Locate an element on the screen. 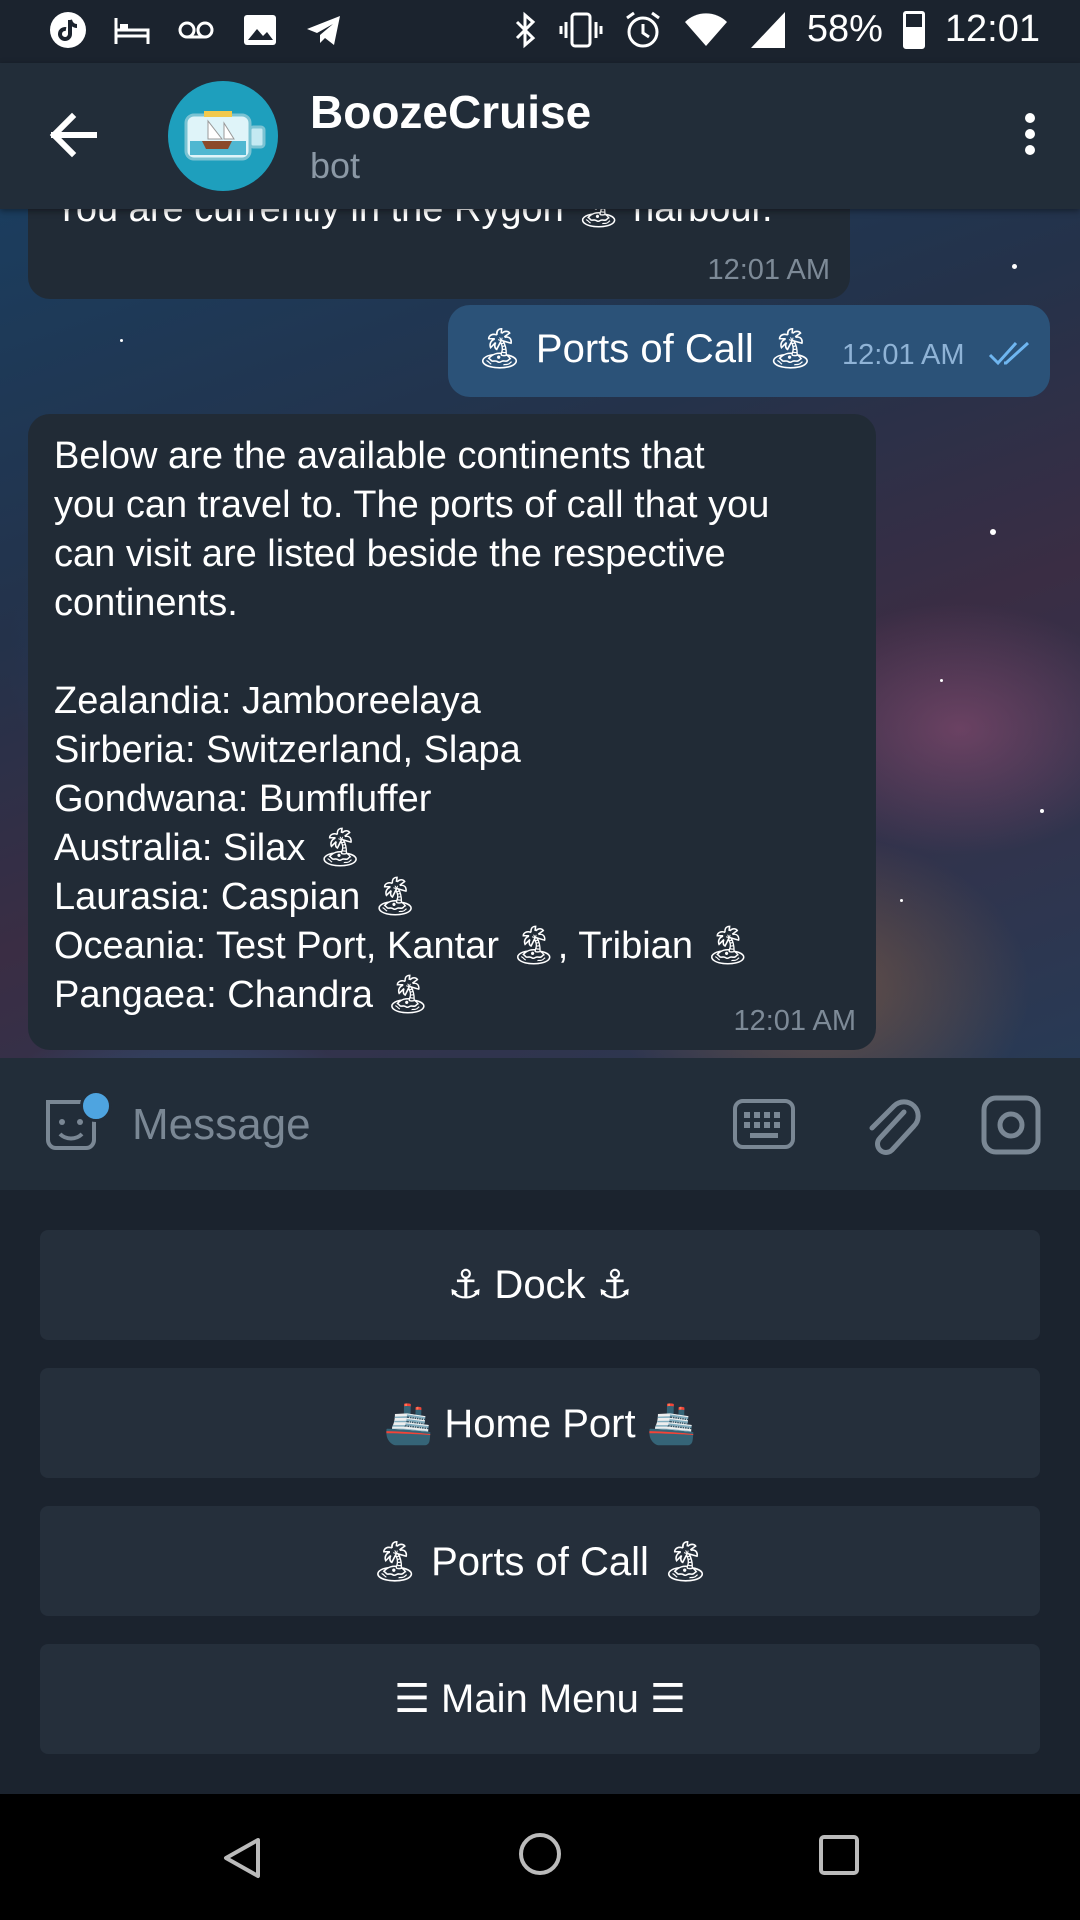 This screenshot has height=1920, width=1080. avatar is located at coordinates (223, 136).